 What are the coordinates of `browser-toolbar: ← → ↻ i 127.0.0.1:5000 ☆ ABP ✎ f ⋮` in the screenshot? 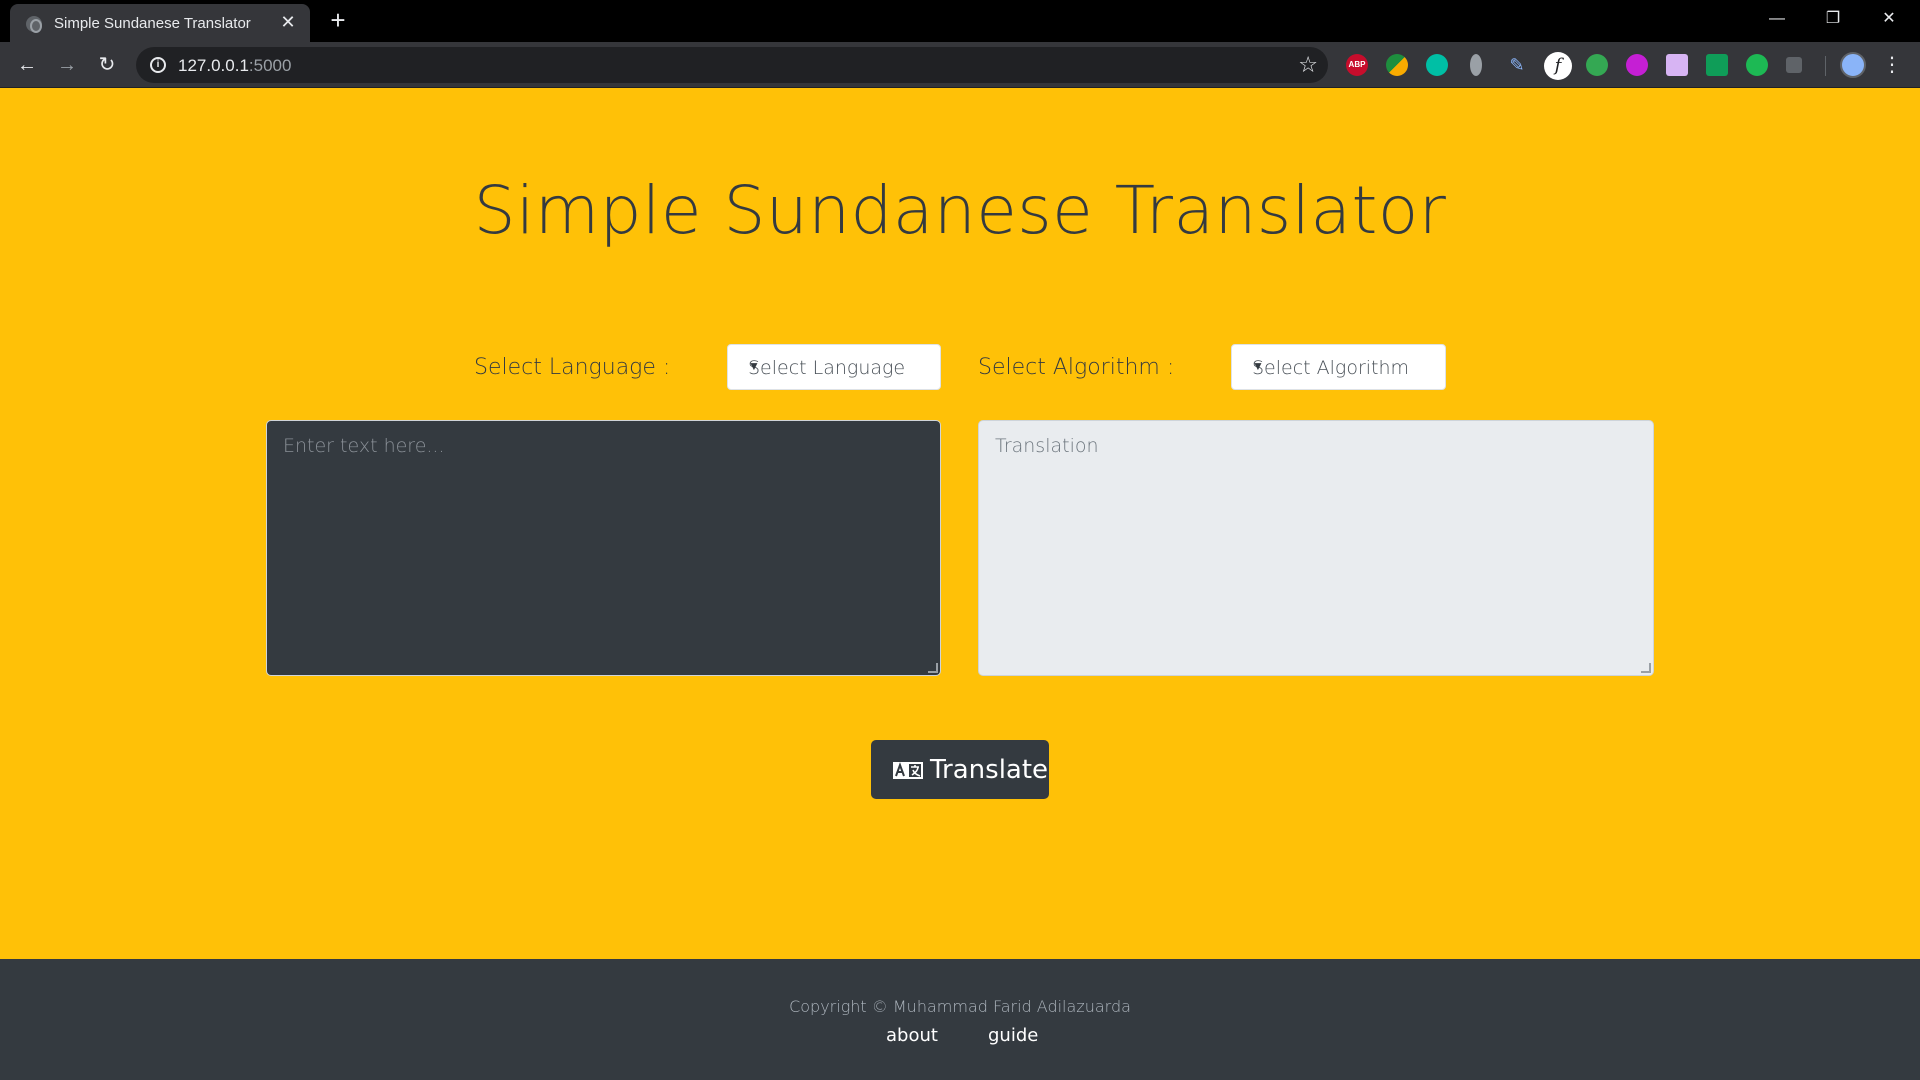 It's located at (960, 65).